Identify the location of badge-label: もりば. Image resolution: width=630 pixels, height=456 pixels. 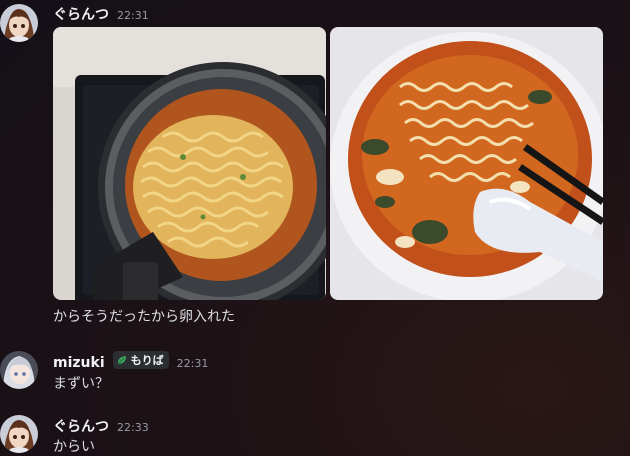
(147, 360).